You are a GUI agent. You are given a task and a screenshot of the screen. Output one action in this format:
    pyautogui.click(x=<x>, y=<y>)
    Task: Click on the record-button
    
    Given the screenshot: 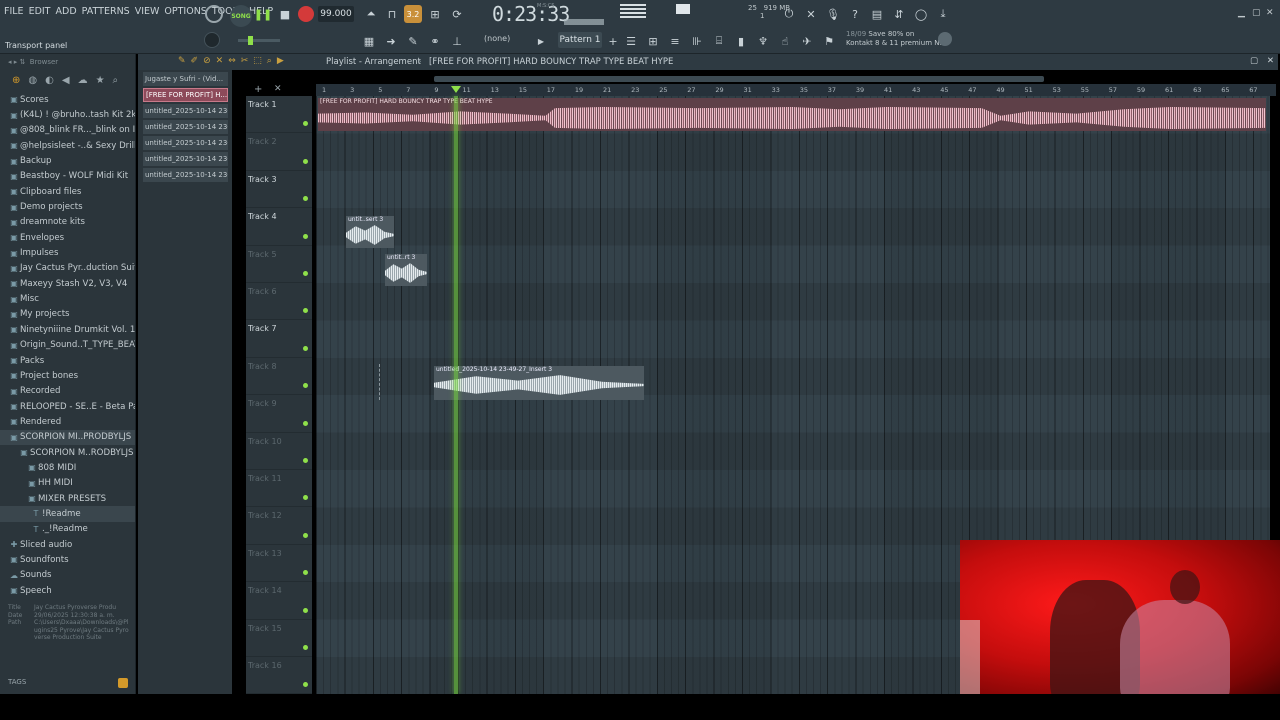 What is the action you would take?
    pyautogui.click(x=306, y=14)
    